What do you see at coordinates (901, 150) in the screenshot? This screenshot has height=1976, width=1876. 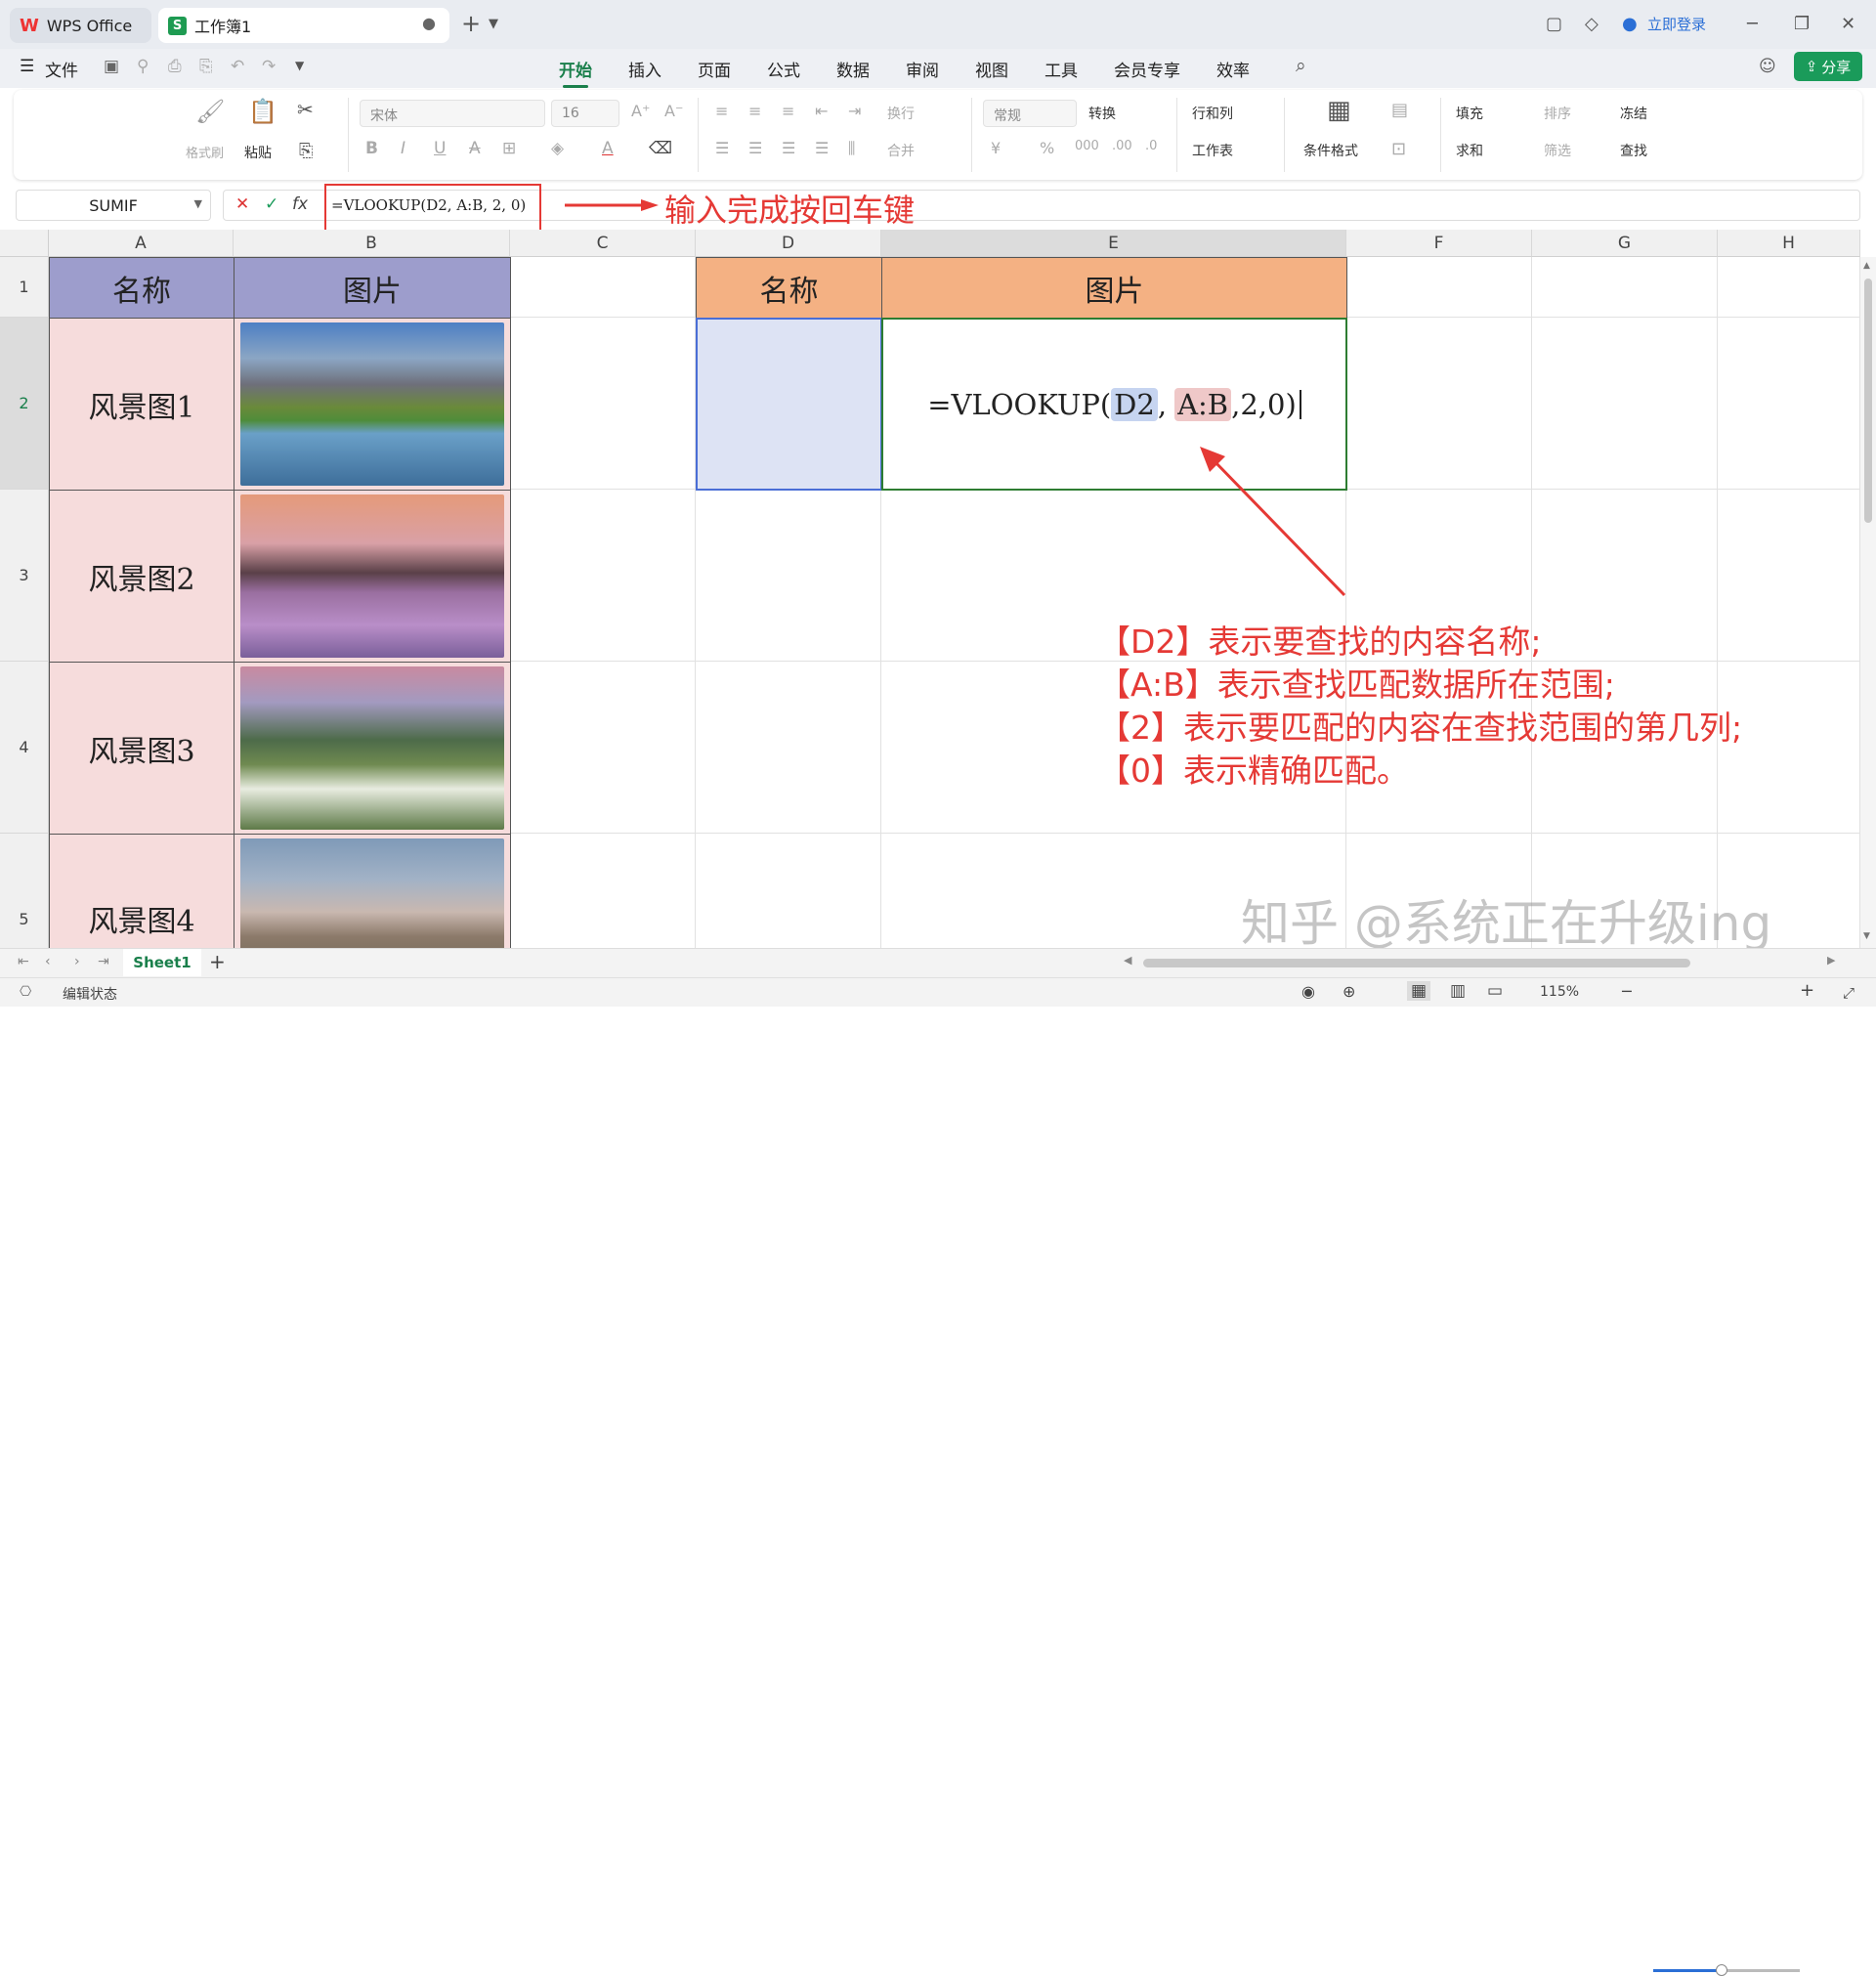 I see `merge-button: 合并` at bounding box center [901, 150].